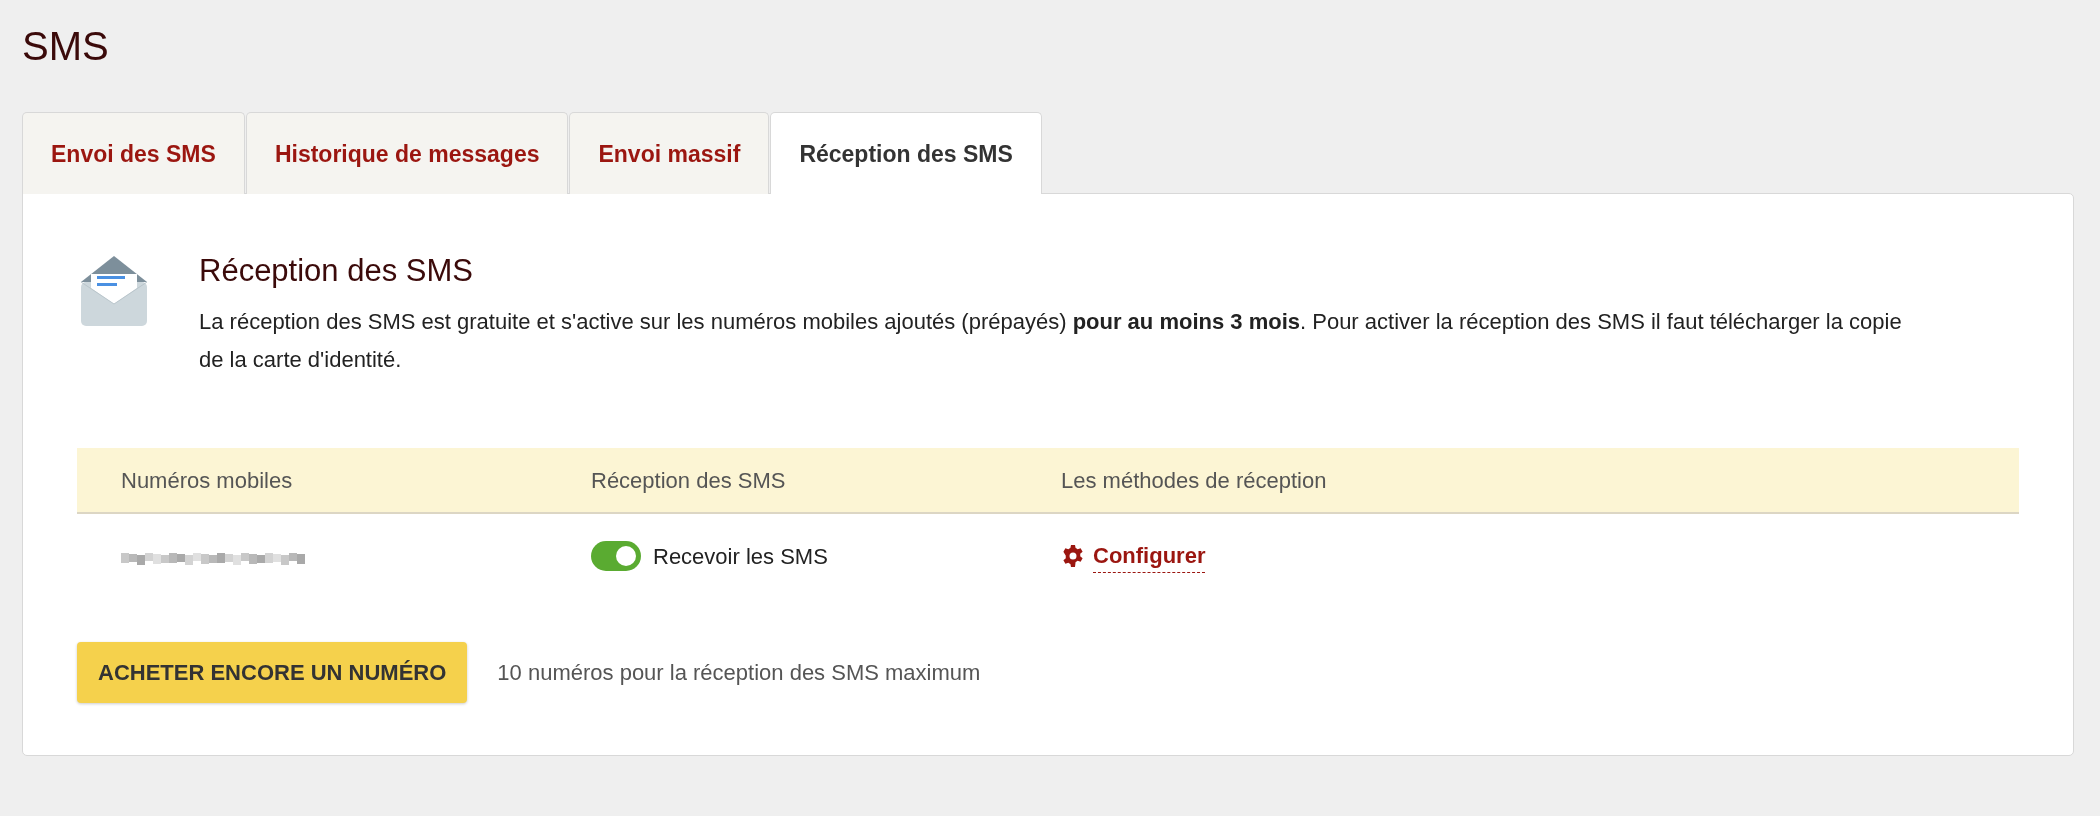  I want to click on column-header: Les méthodes de réception, so click(1194, 480).